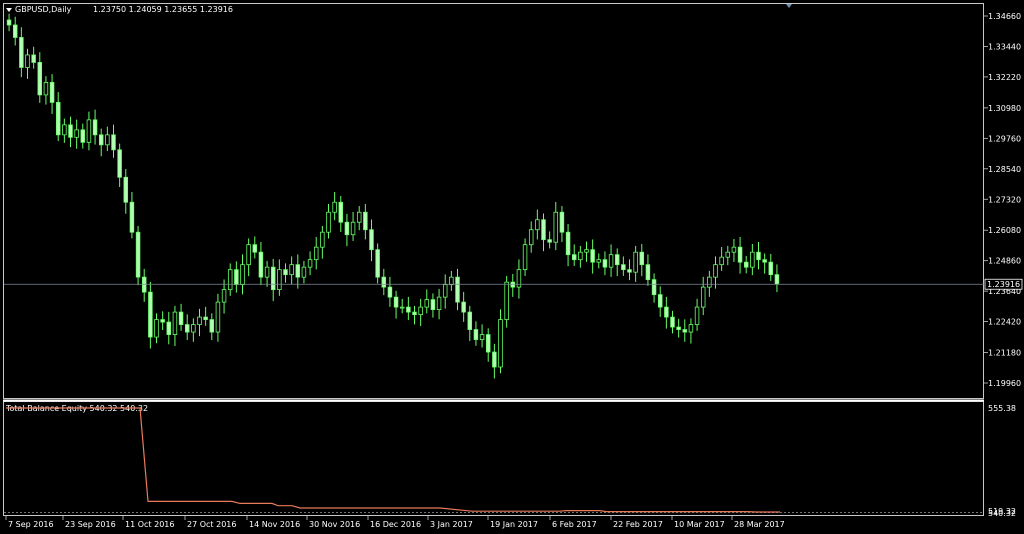 The height and width of the screenshot is (534, 1024). Describe the element at coordinates (9, 10) in the screenshot. I see `dropdown-arrow-icon` at that location.